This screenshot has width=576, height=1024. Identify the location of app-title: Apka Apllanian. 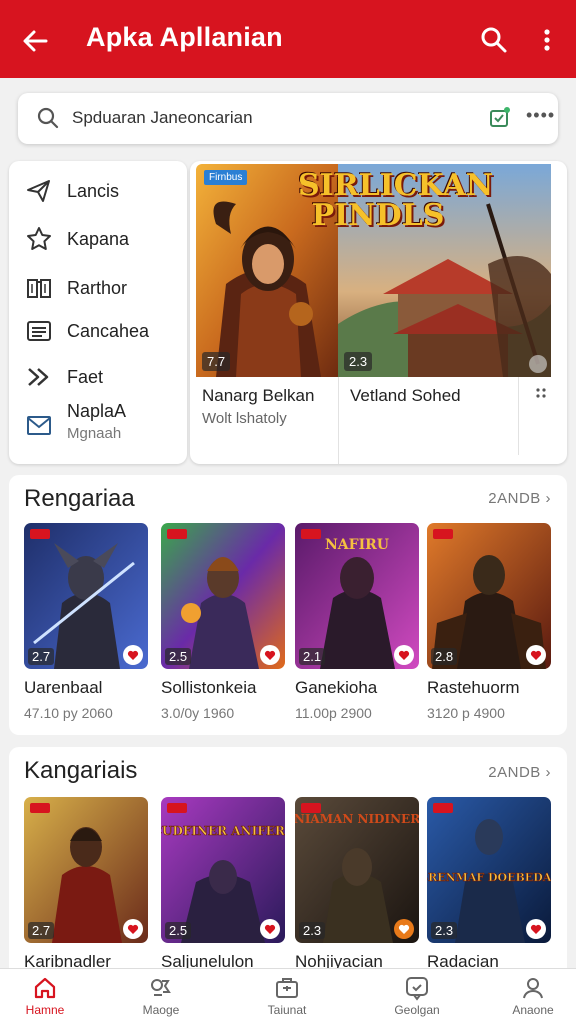
(184, 37).